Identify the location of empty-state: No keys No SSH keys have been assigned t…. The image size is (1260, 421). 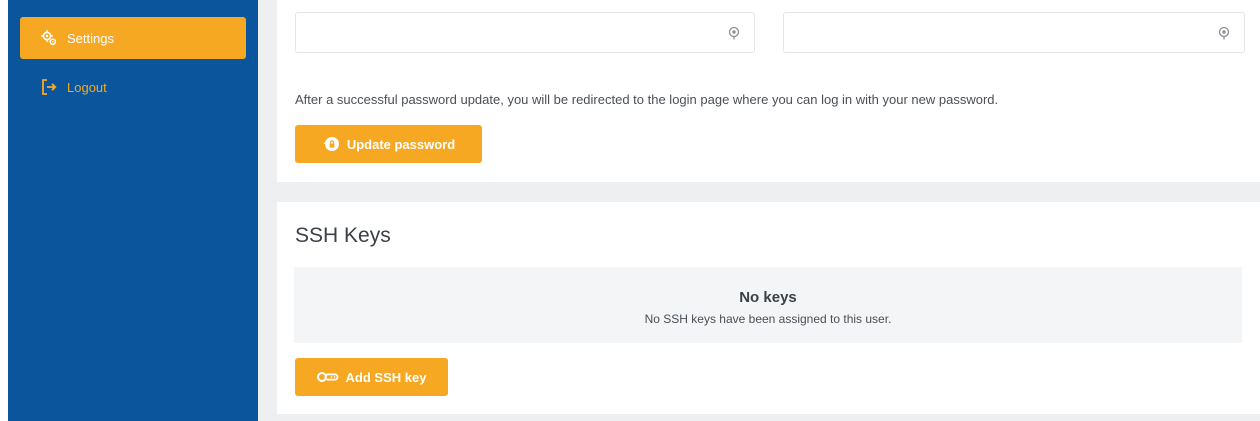
(768, 305).